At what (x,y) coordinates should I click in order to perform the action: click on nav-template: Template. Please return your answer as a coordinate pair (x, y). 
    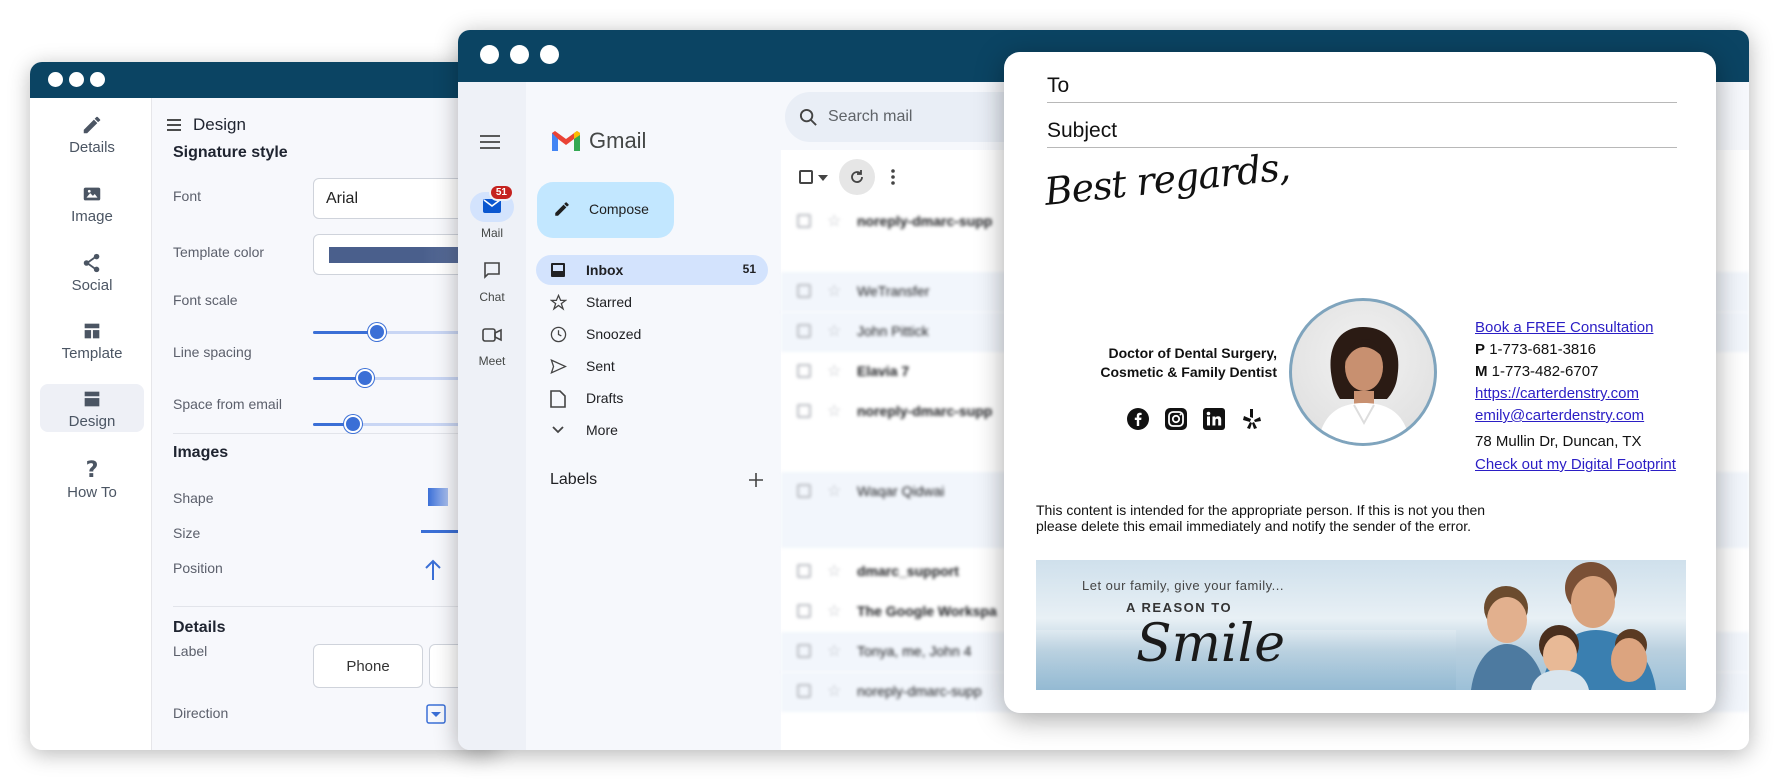
    Looking at the image, I should click on (92, 340).